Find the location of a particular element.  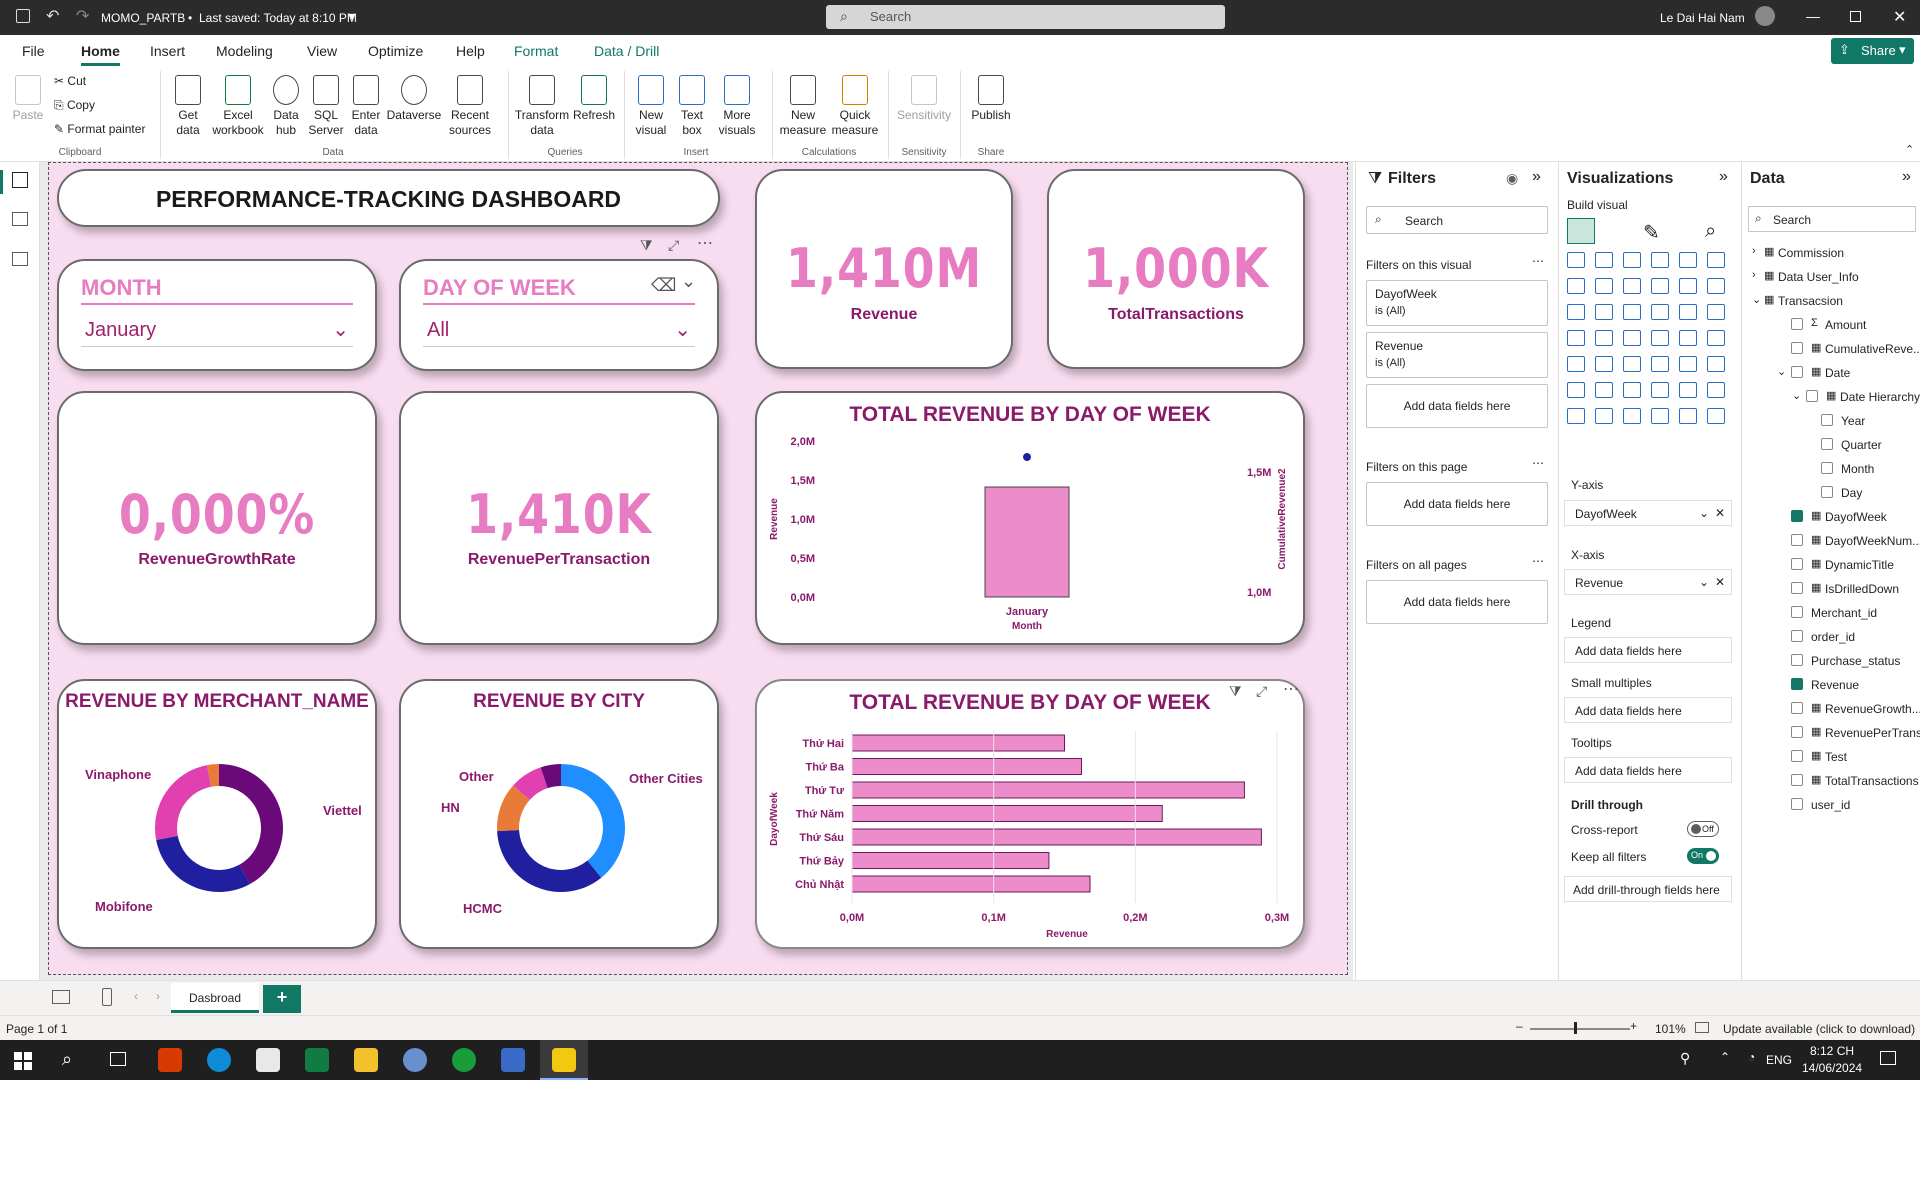

line-visual-icon is located at coordinates (1576, 286).